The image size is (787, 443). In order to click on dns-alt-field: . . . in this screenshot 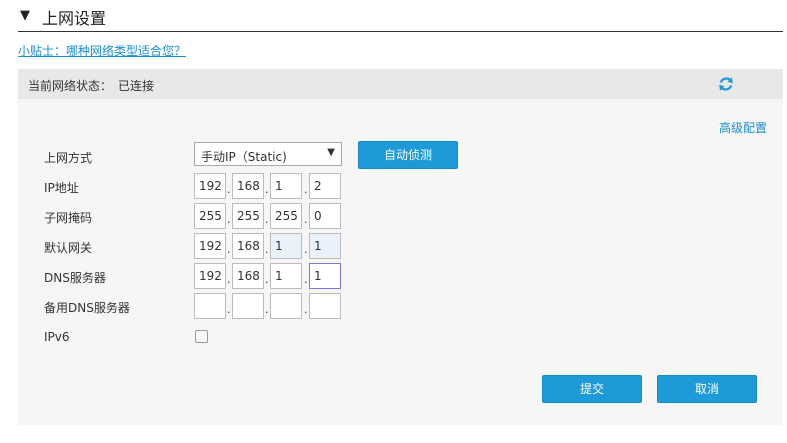, I will do `click(269, 306)`.